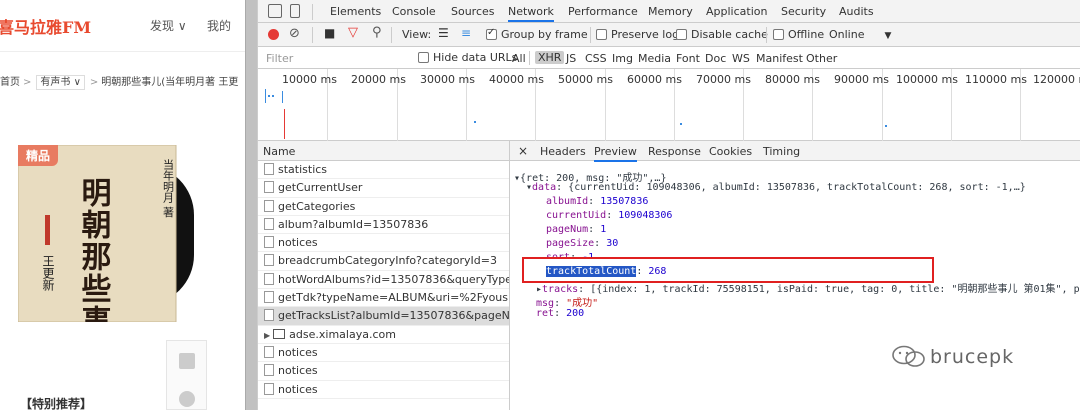  I want to click on nav-discover: 发现 ∨, so click(168, 25).